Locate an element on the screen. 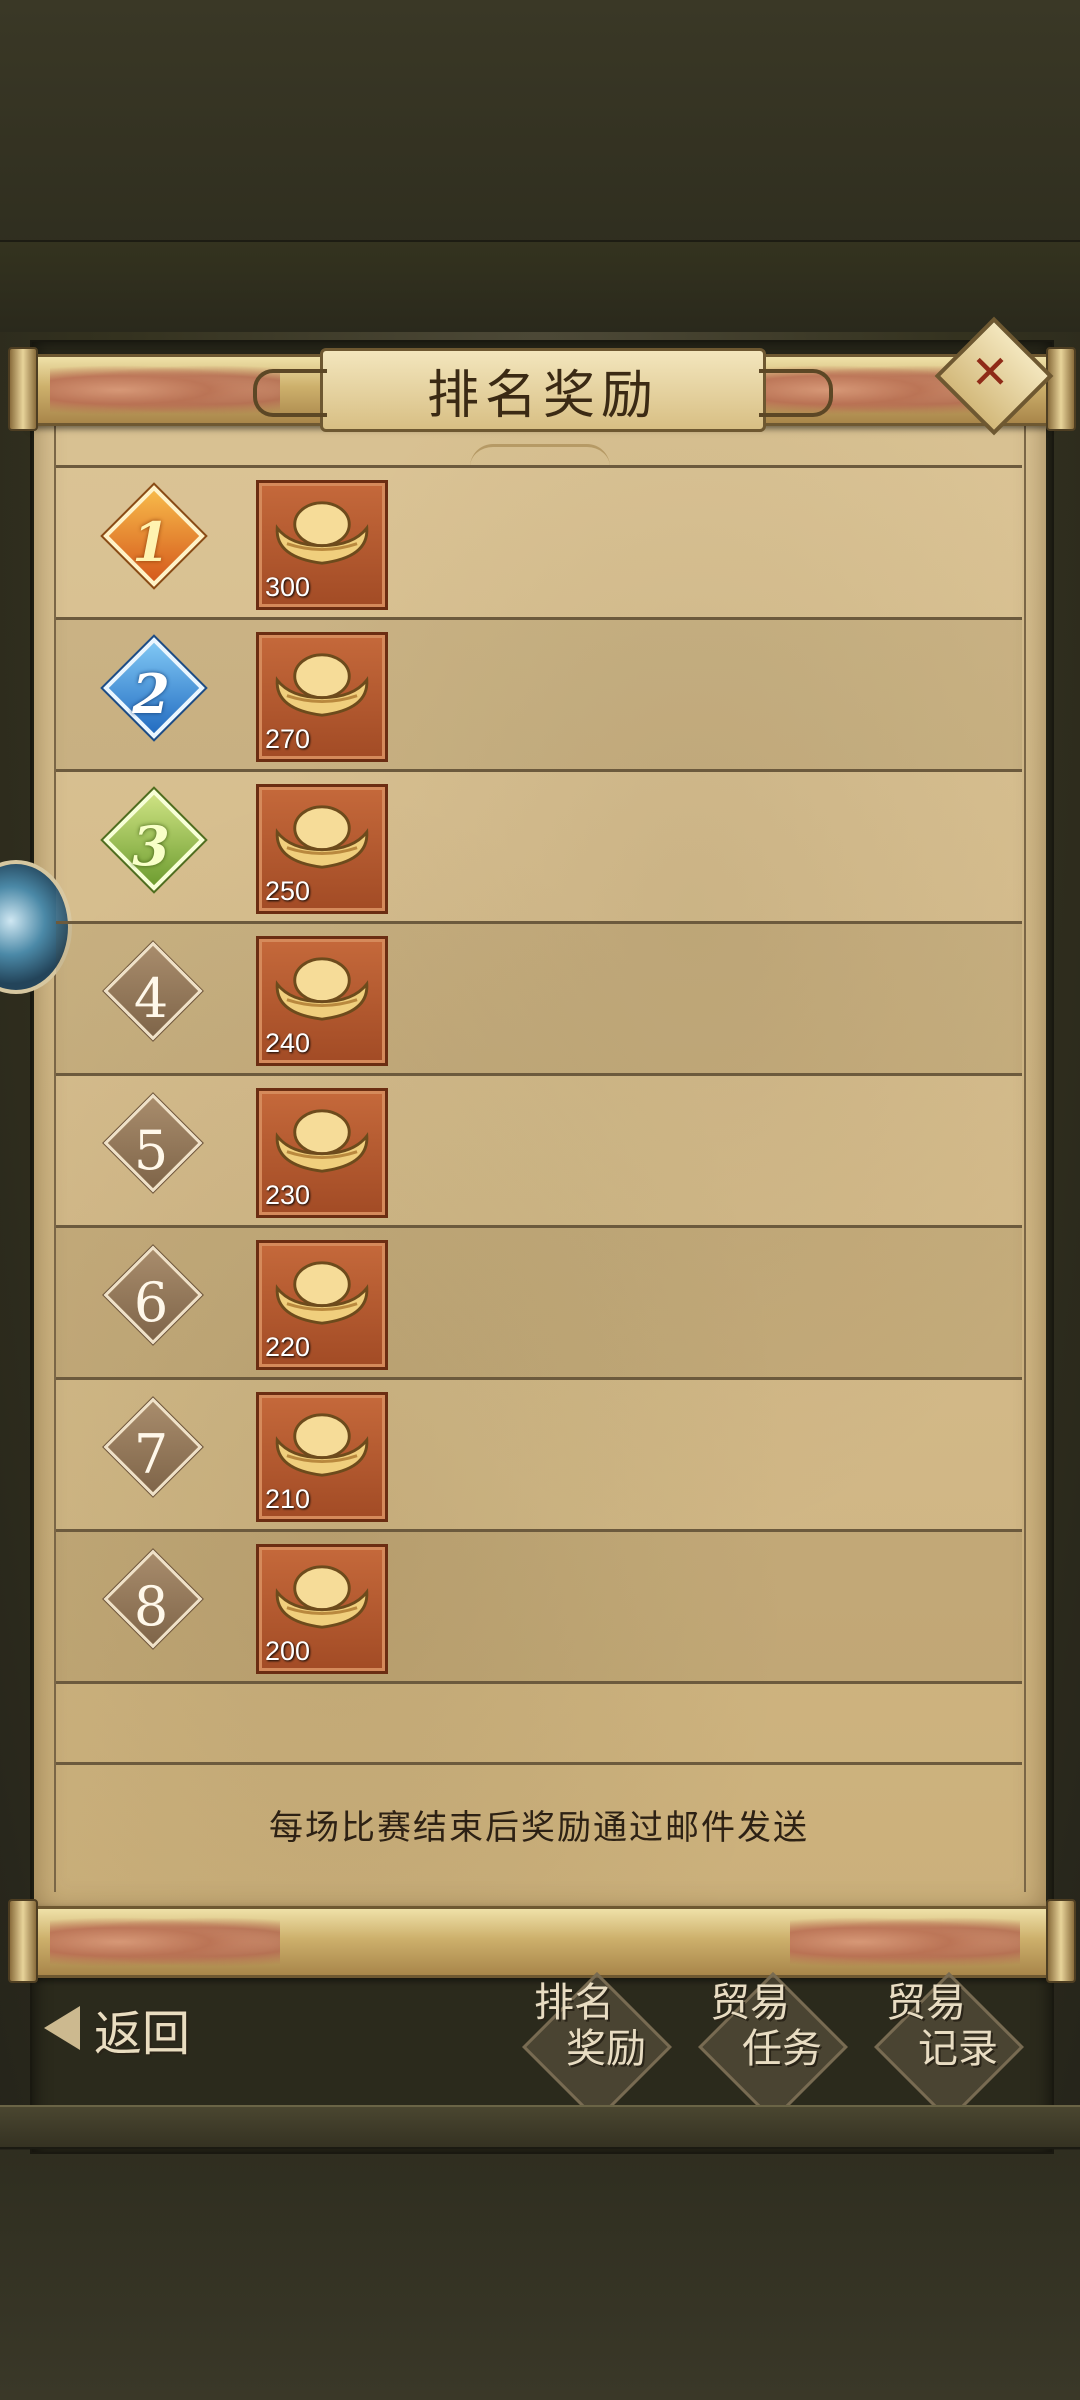 This screenshot has width=1080, height=2400. bottom-rail is located at coordinates (540, 2127).